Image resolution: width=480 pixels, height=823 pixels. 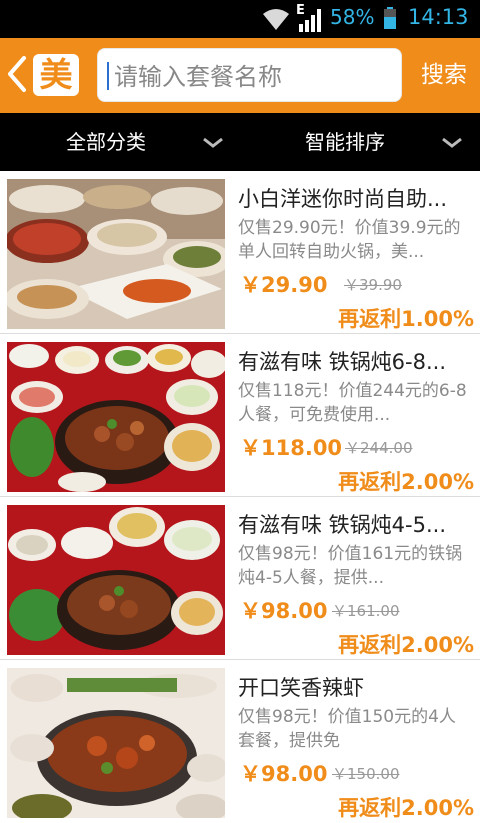 I want to click on search-box, so click(x=249, y=75).